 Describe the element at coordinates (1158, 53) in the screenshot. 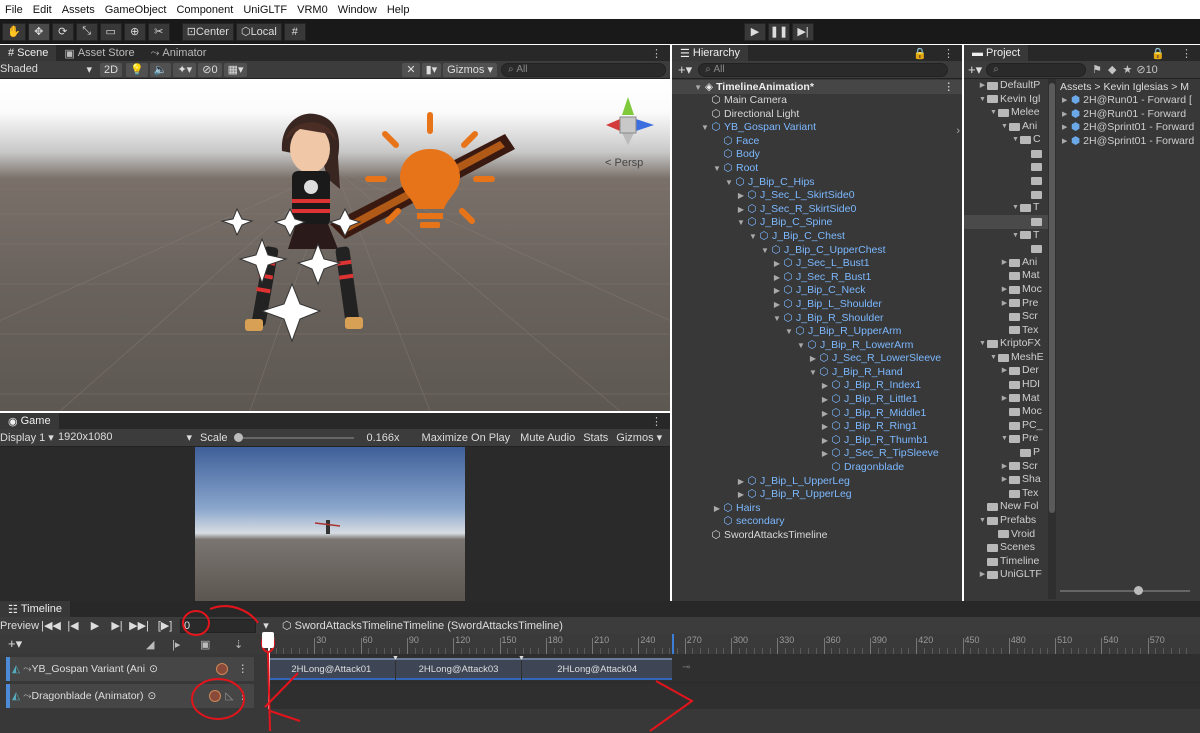

I see `project-lock-icon: 🔒` at that location.